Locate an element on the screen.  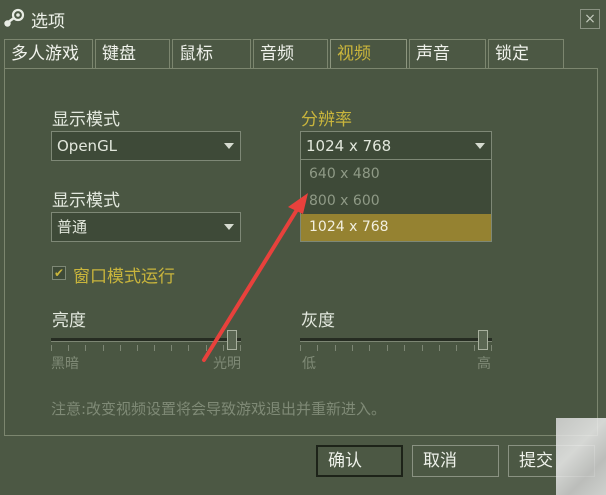
blurred-corner is located at coordinates (581, 456).